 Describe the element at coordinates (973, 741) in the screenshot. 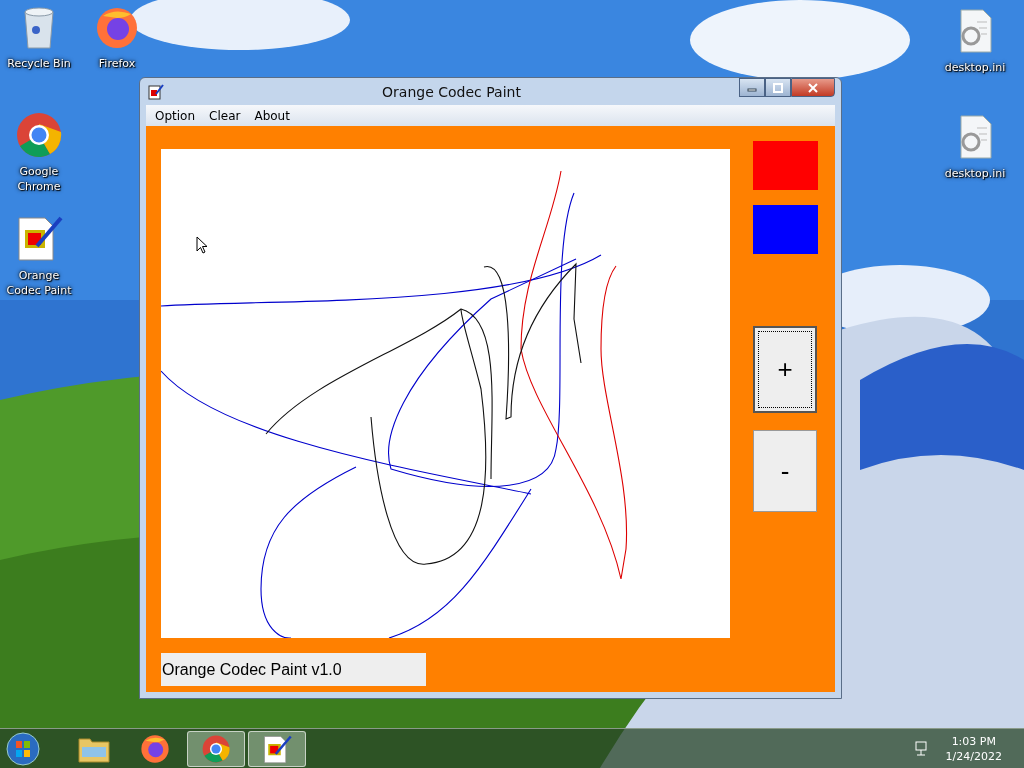

I see `clock-time: 1:03 PM` at that location.